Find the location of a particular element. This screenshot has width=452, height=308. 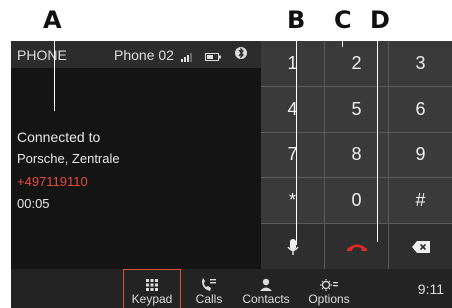

backspace-button is located at coordinates (420, 246).